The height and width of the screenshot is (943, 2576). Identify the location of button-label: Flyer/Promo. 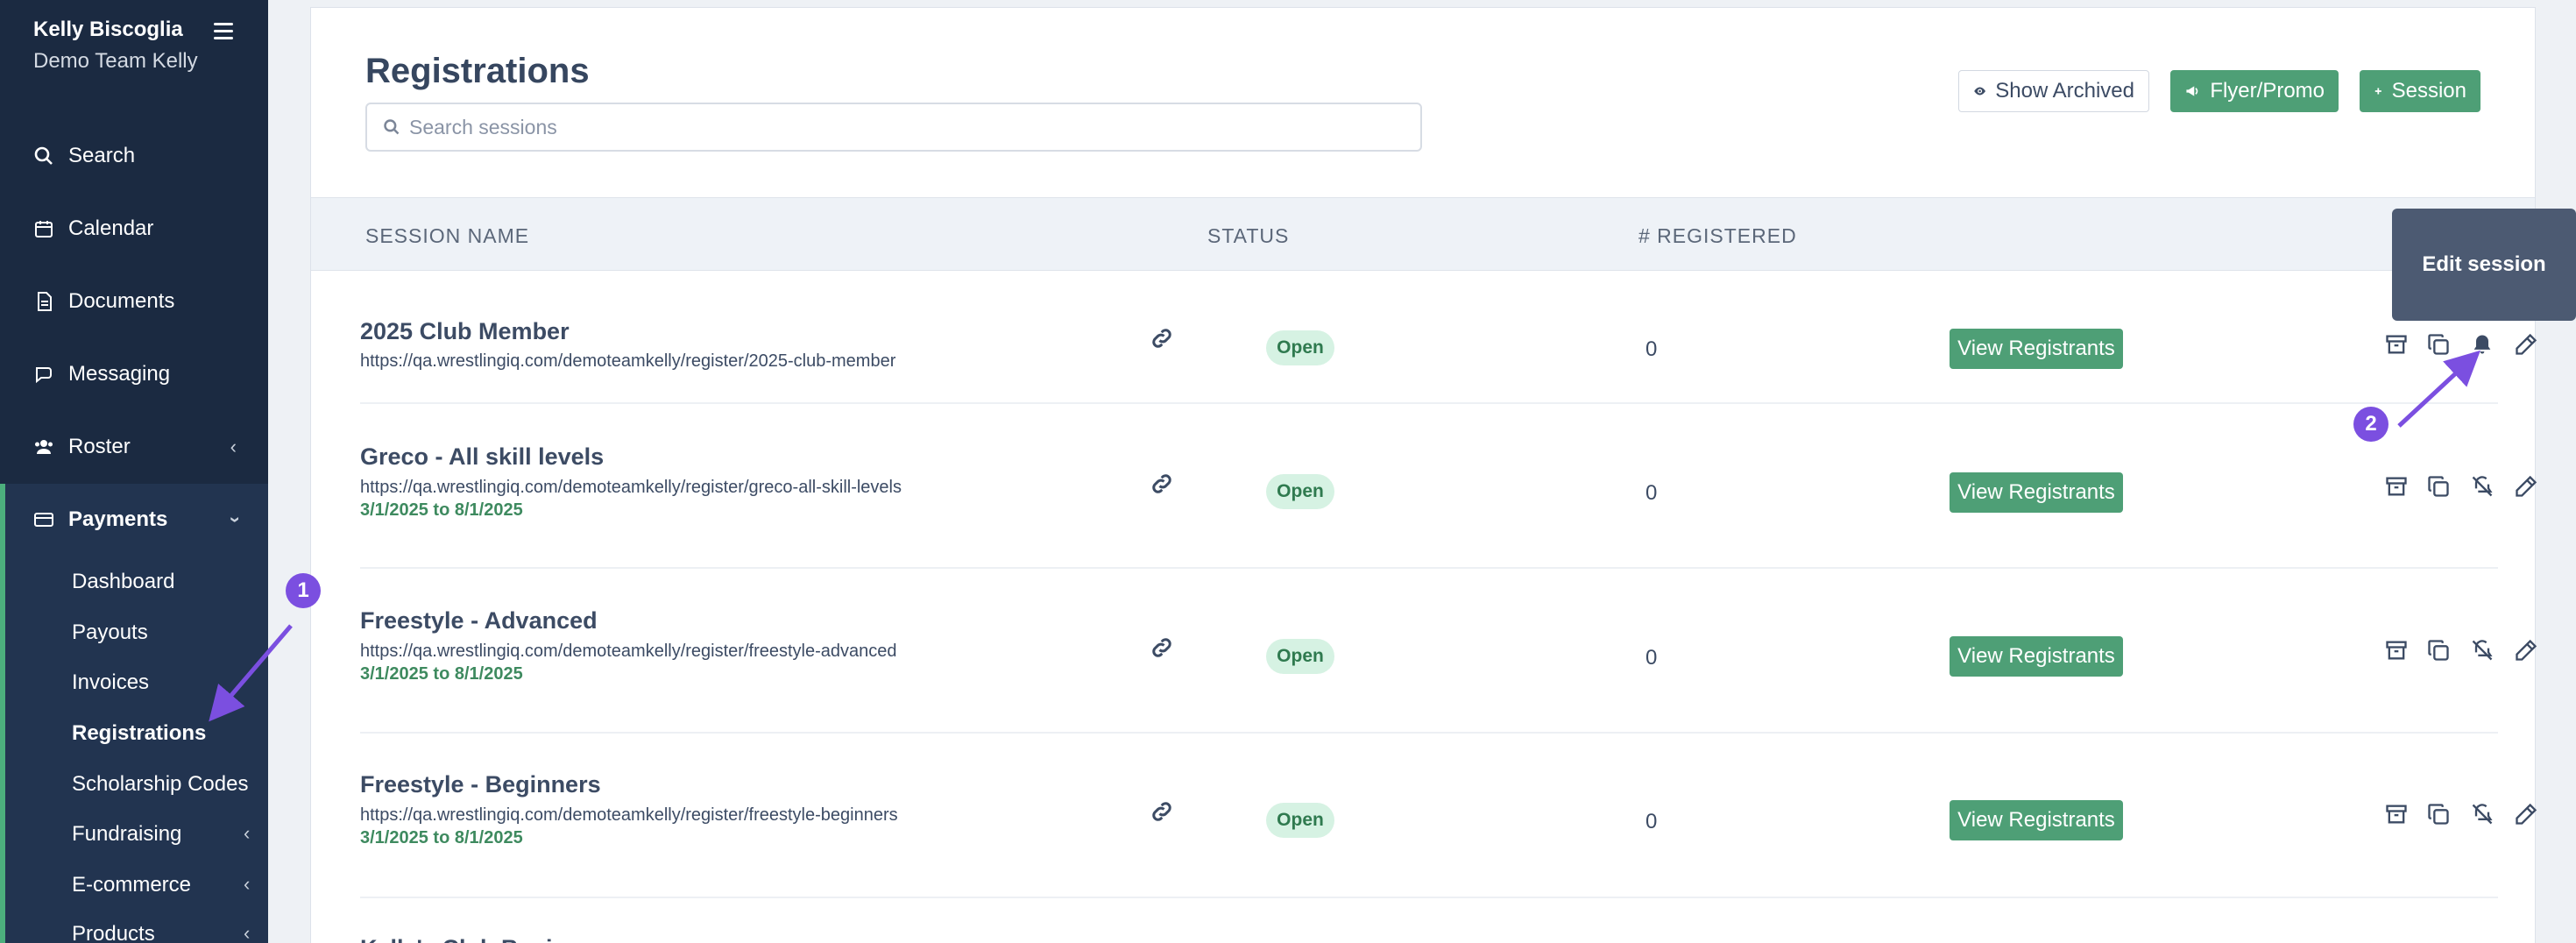
(2267, 91).